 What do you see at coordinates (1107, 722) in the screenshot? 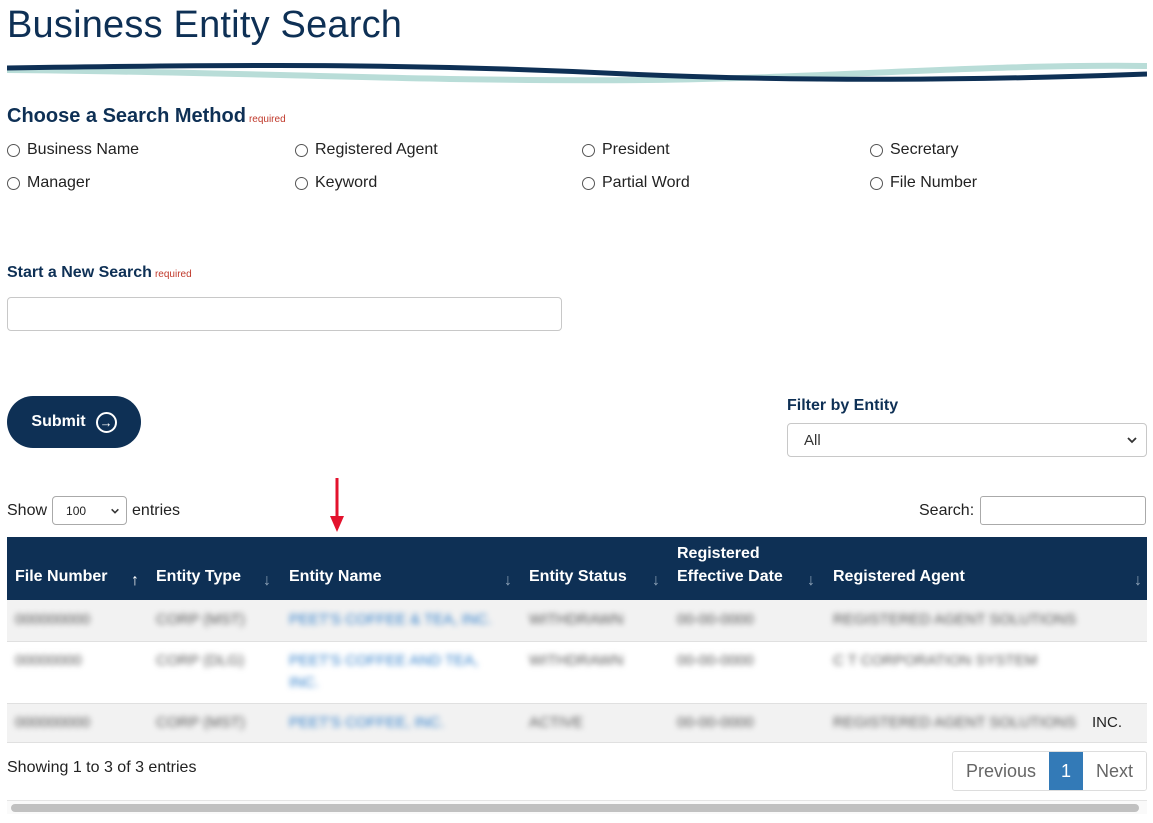
I see `registered-agent-suffix: INC.` at bounding box center [1107, 722].